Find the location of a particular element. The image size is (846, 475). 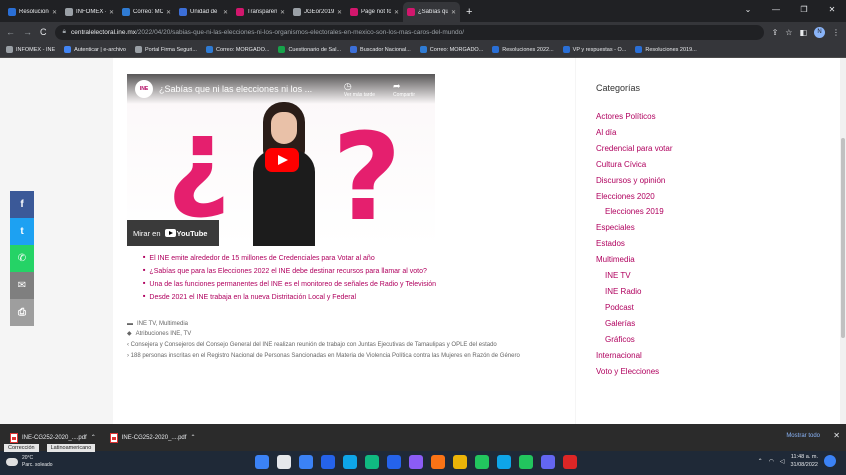

browser-tab: Resoluciones 20✕ is located at coordinates (32, 12).